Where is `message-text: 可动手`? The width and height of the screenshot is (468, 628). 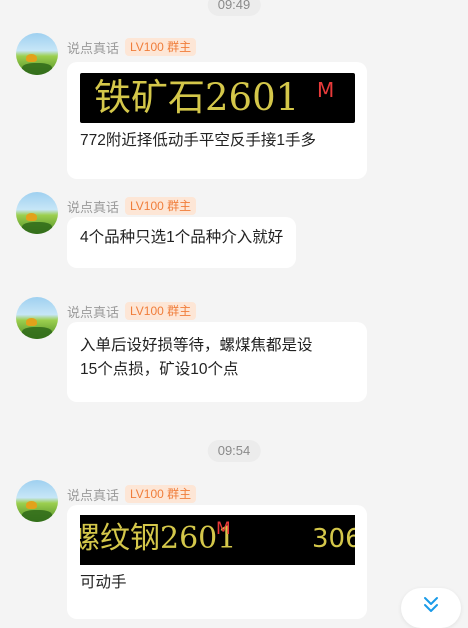
message-text: 可动手 is located at coordinates (103, 582).